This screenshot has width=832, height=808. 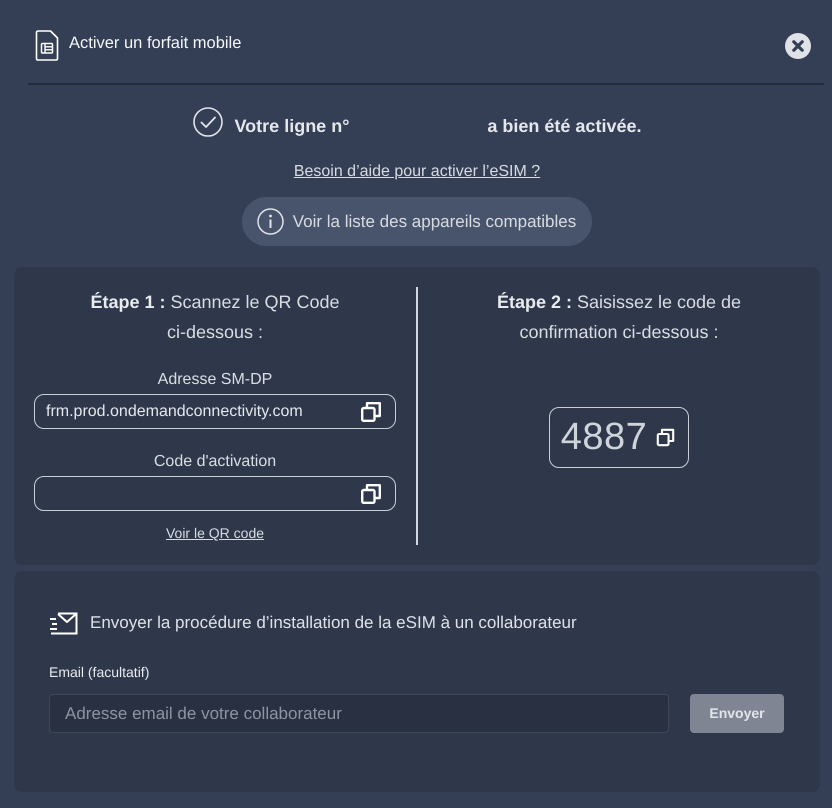 I want to click on success-message-start: Votre ligne n°, so click(x=292, y=126).